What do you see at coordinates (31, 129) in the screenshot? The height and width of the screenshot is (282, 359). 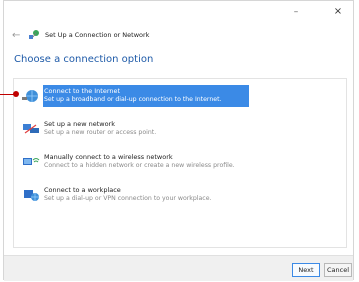 I see `router-network-icon` at bounding box center [31, 129].